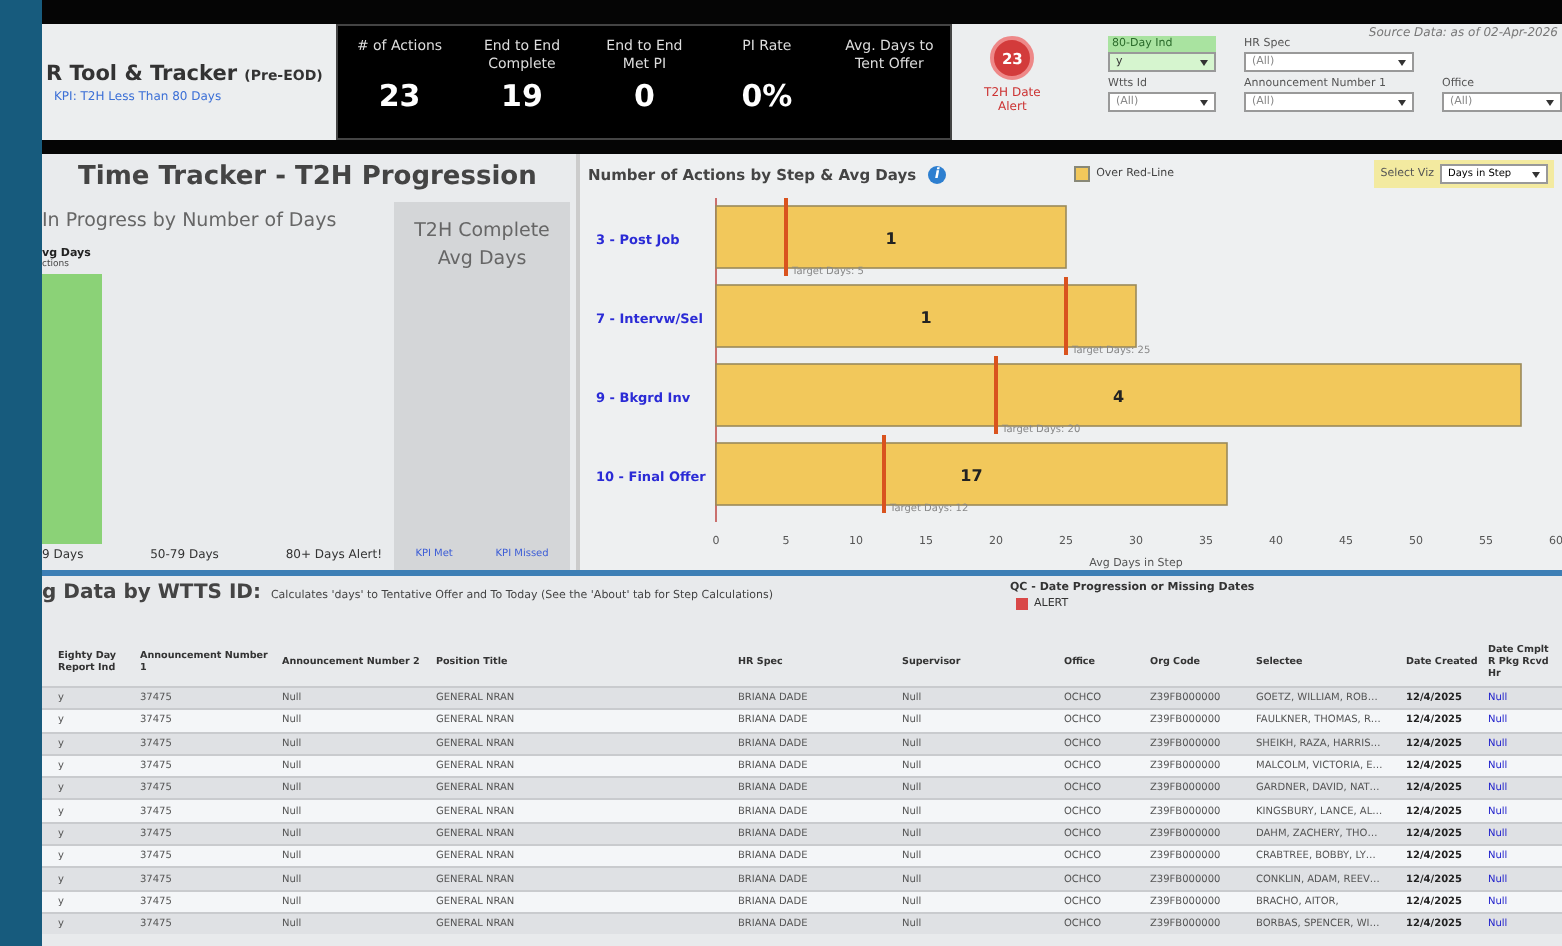 This screenshot has height=946, width=1562. I want to click on kpi-value: 23, so click(399, 96).